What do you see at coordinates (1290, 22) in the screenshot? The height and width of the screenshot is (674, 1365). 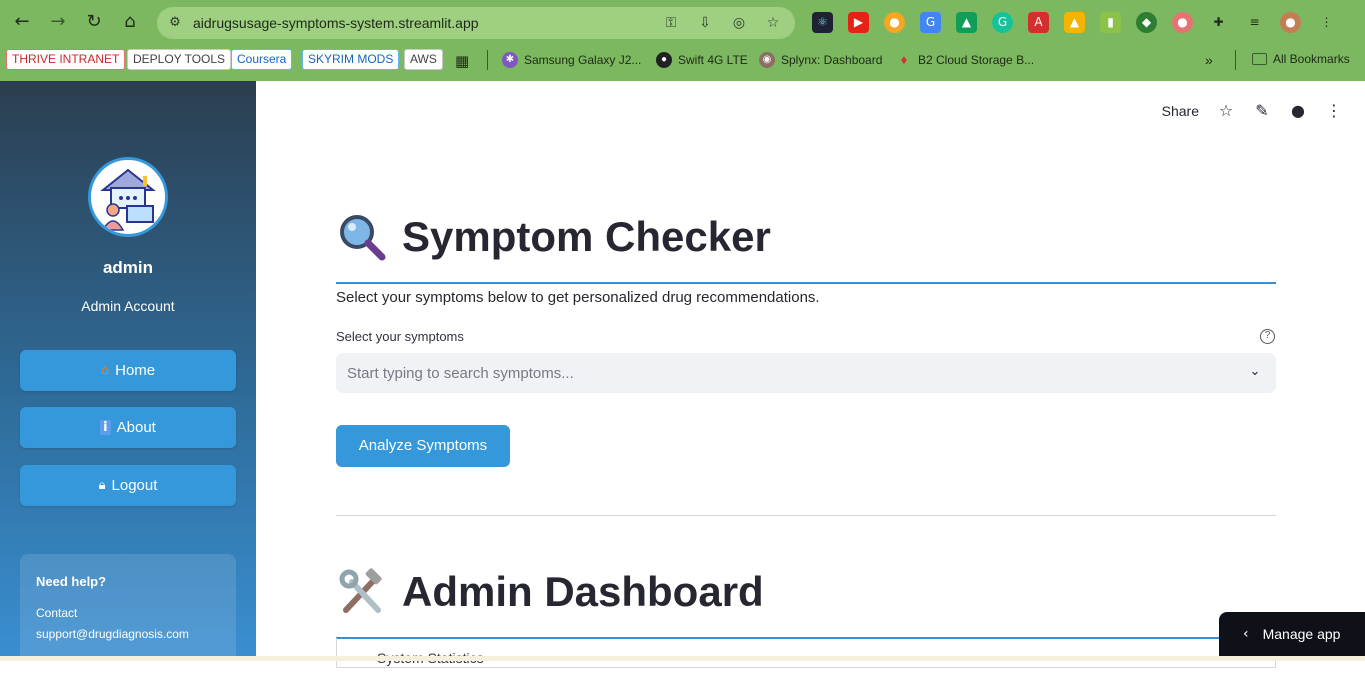 I see `profile-avatar-icon: ●` at bounding box center [1290, 22].